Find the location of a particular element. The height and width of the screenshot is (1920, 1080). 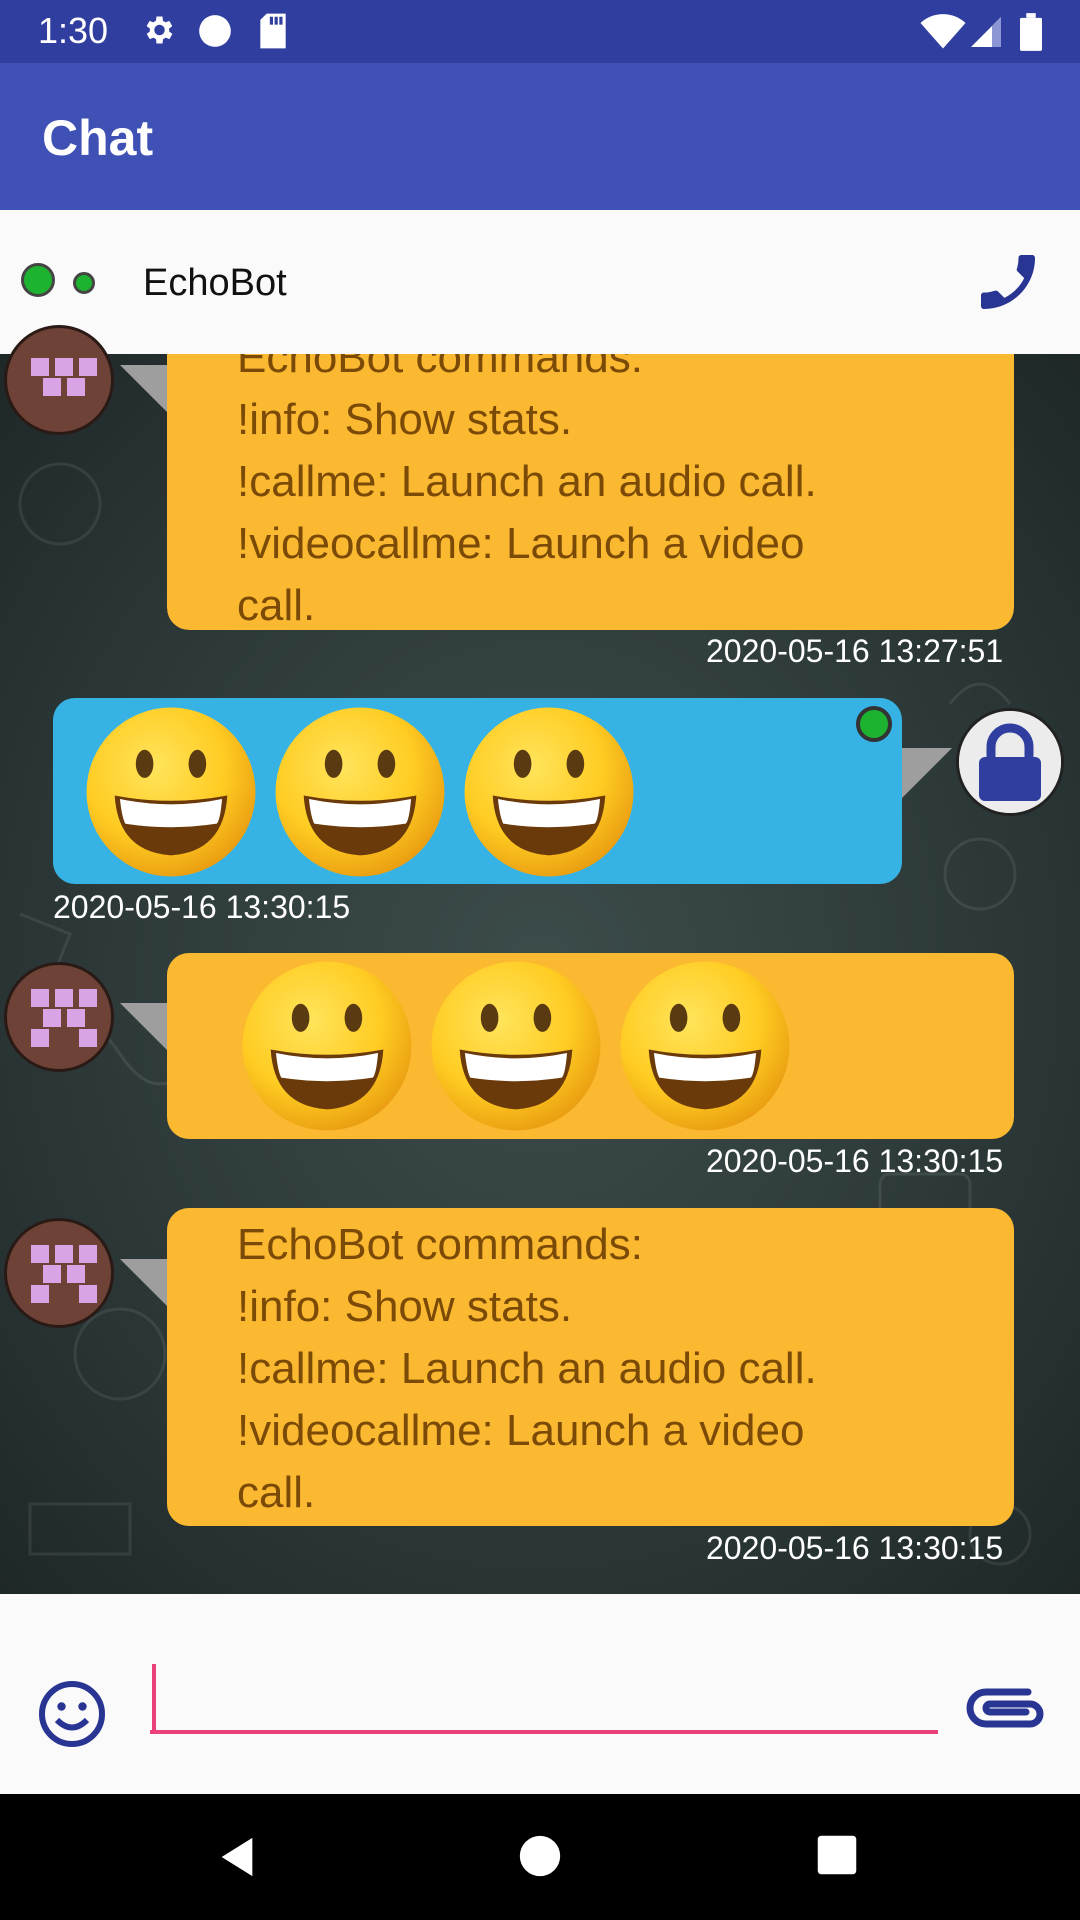

paperclip-icon is located at coordinates (1006, 1710).